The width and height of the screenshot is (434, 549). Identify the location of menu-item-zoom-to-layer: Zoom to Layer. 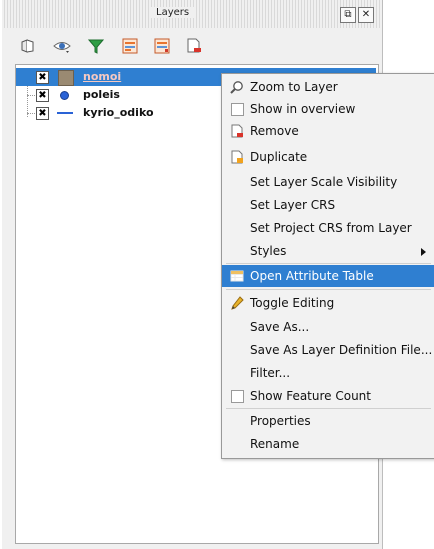
(328, 87).